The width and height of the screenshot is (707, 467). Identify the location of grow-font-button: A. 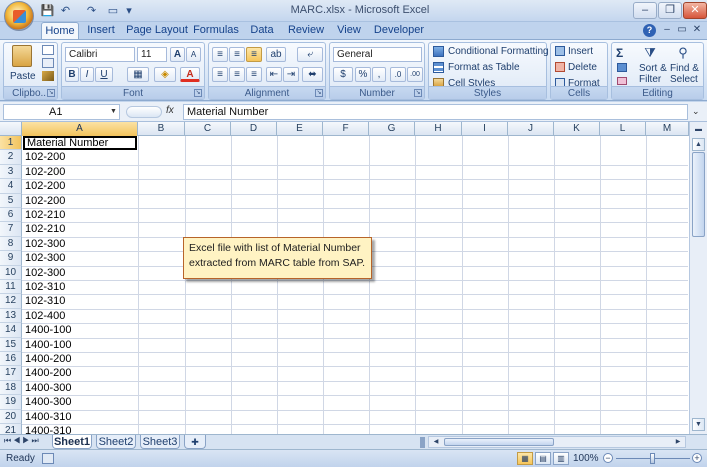
(177, 54).